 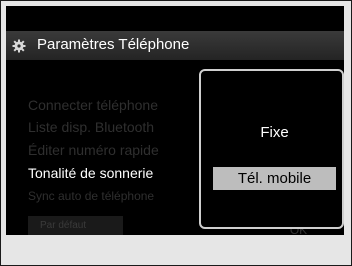 I want to click on menu-item-speed-dial: Éditer numéro rapide, so click(x=115, y=150).